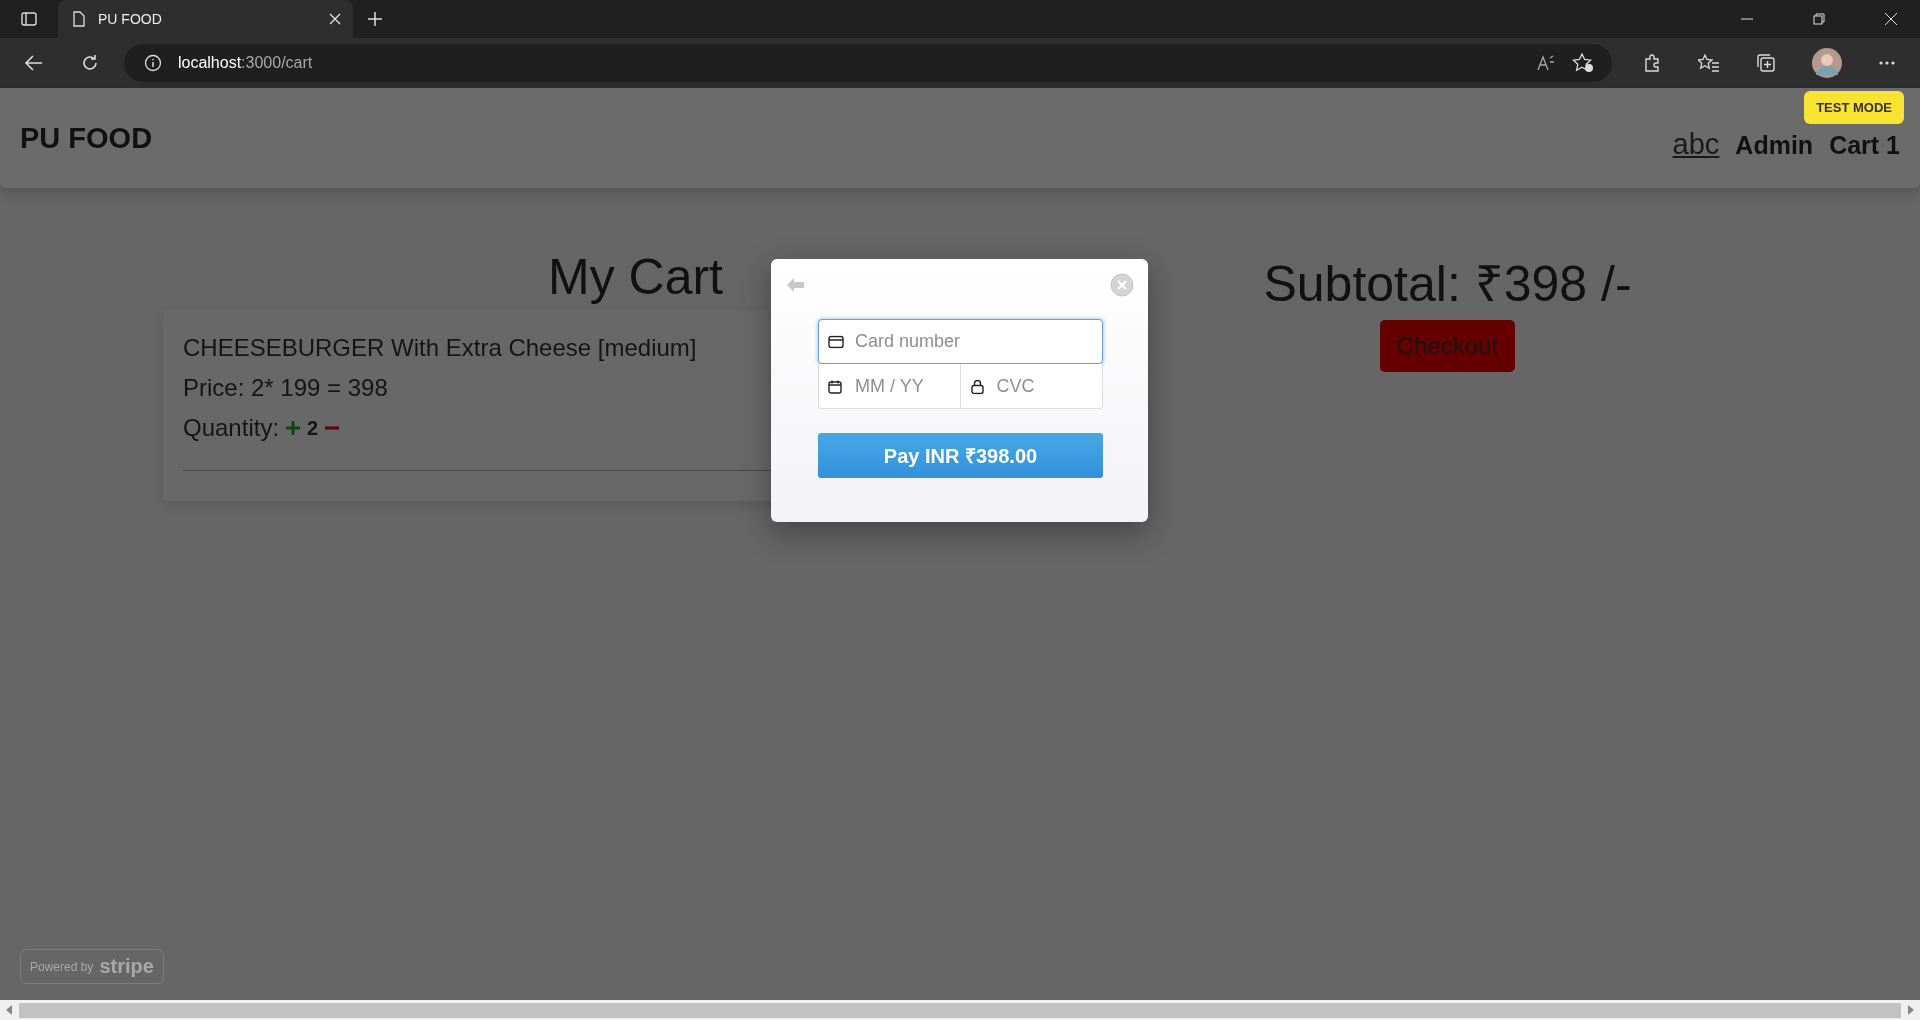  I want to click on nav-link: Cart 1, so click(1864, 145).